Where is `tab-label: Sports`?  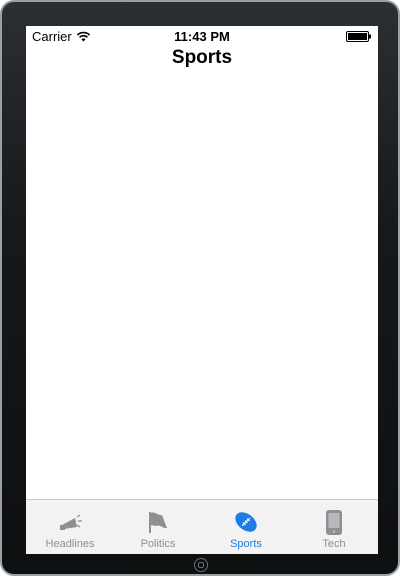
tab-label: Sports is located at coordinates (246, 544).